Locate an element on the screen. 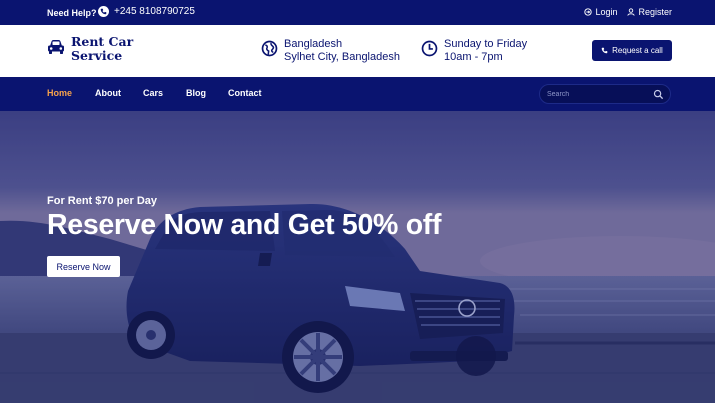  nav-item-contact: Contact is located at coordinates (245, 93).